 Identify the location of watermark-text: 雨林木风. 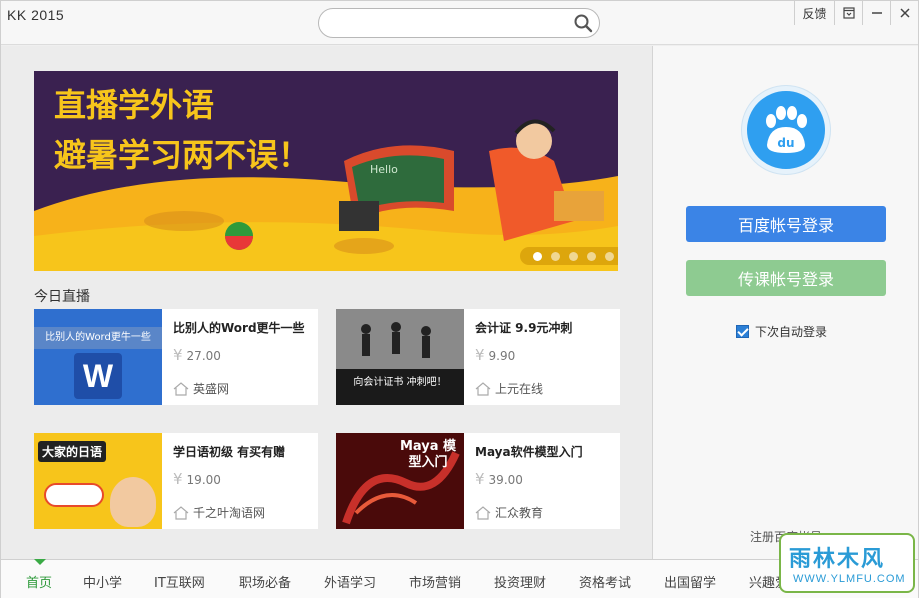
(837, 559).